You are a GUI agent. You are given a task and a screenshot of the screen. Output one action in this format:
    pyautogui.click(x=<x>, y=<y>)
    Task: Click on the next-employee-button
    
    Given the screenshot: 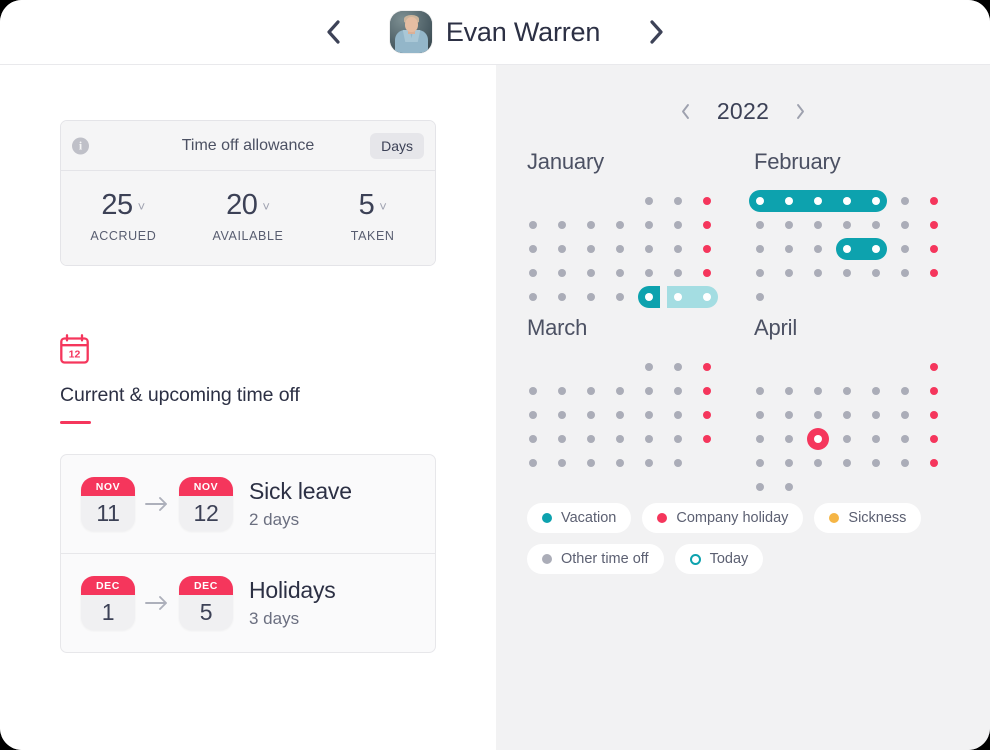 What is the action you would take?
    pyautogui.click(x=656, y=32)
    